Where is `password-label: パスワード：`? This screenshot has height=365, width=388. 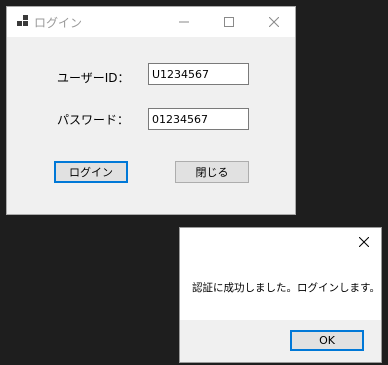
password-label: パスワード： is located at coordinates (93, 120).